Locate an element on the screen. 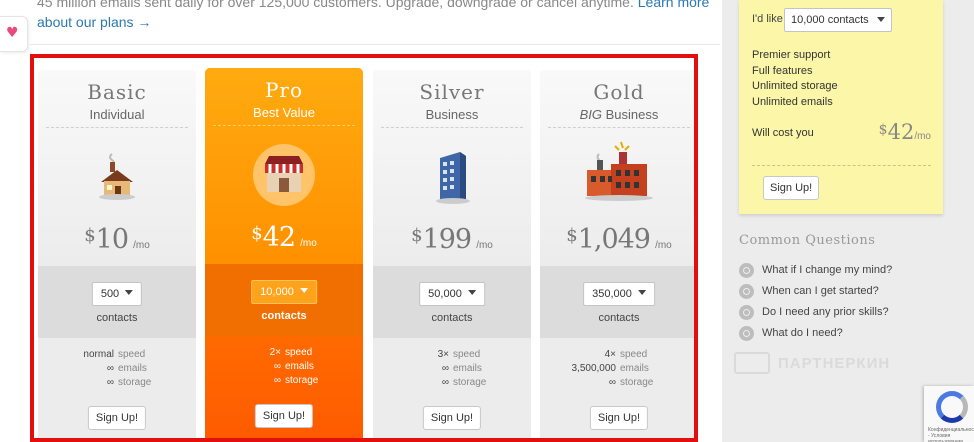 The image size is (974, 442). office-building-icon is located at coordinates (453, 178).